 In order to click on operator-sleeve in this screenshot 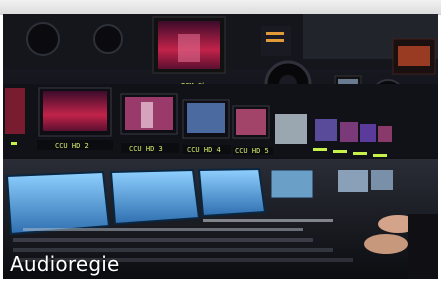, I will do `click(423, 246)`.